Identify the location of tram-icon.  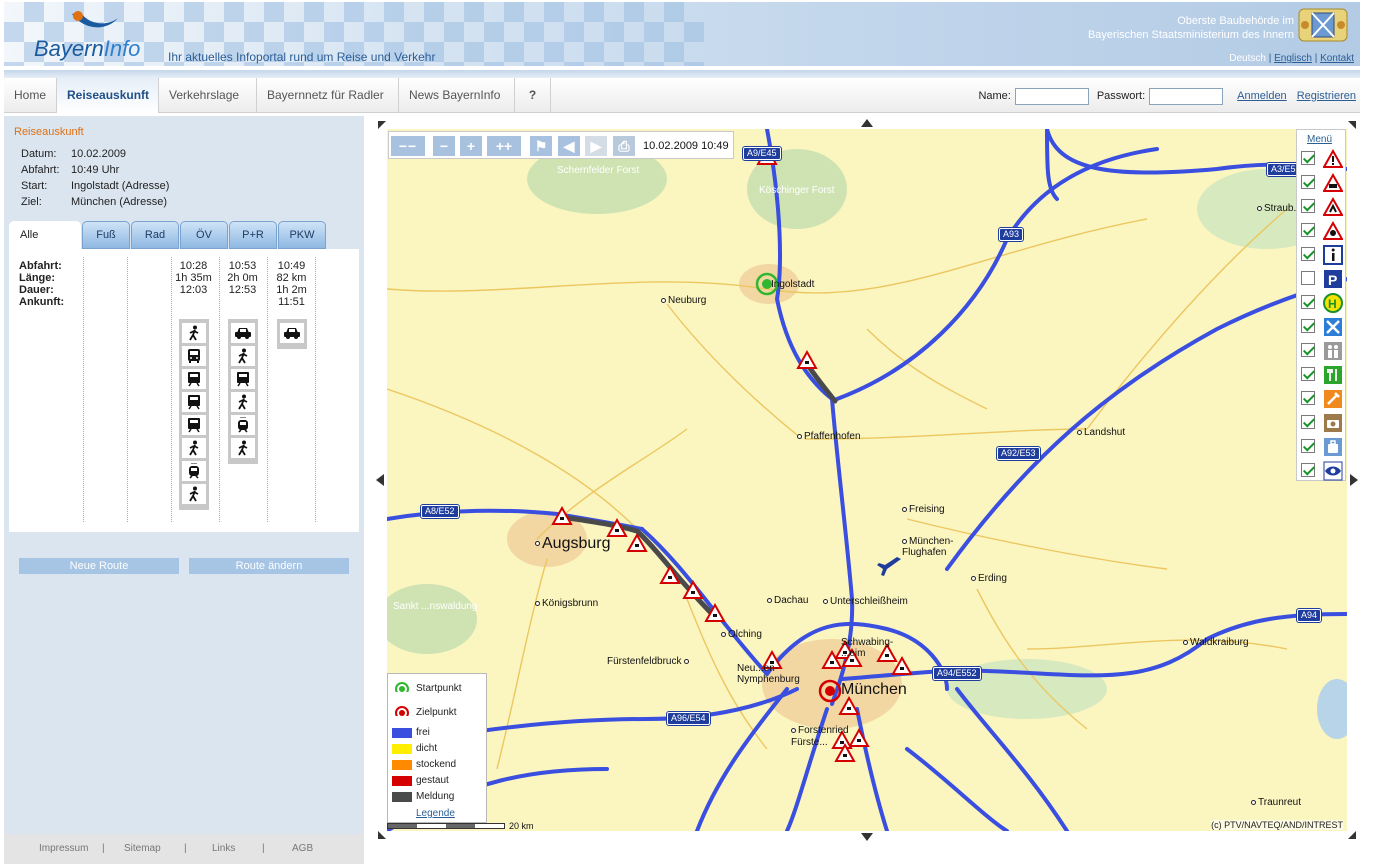
(194, 471).